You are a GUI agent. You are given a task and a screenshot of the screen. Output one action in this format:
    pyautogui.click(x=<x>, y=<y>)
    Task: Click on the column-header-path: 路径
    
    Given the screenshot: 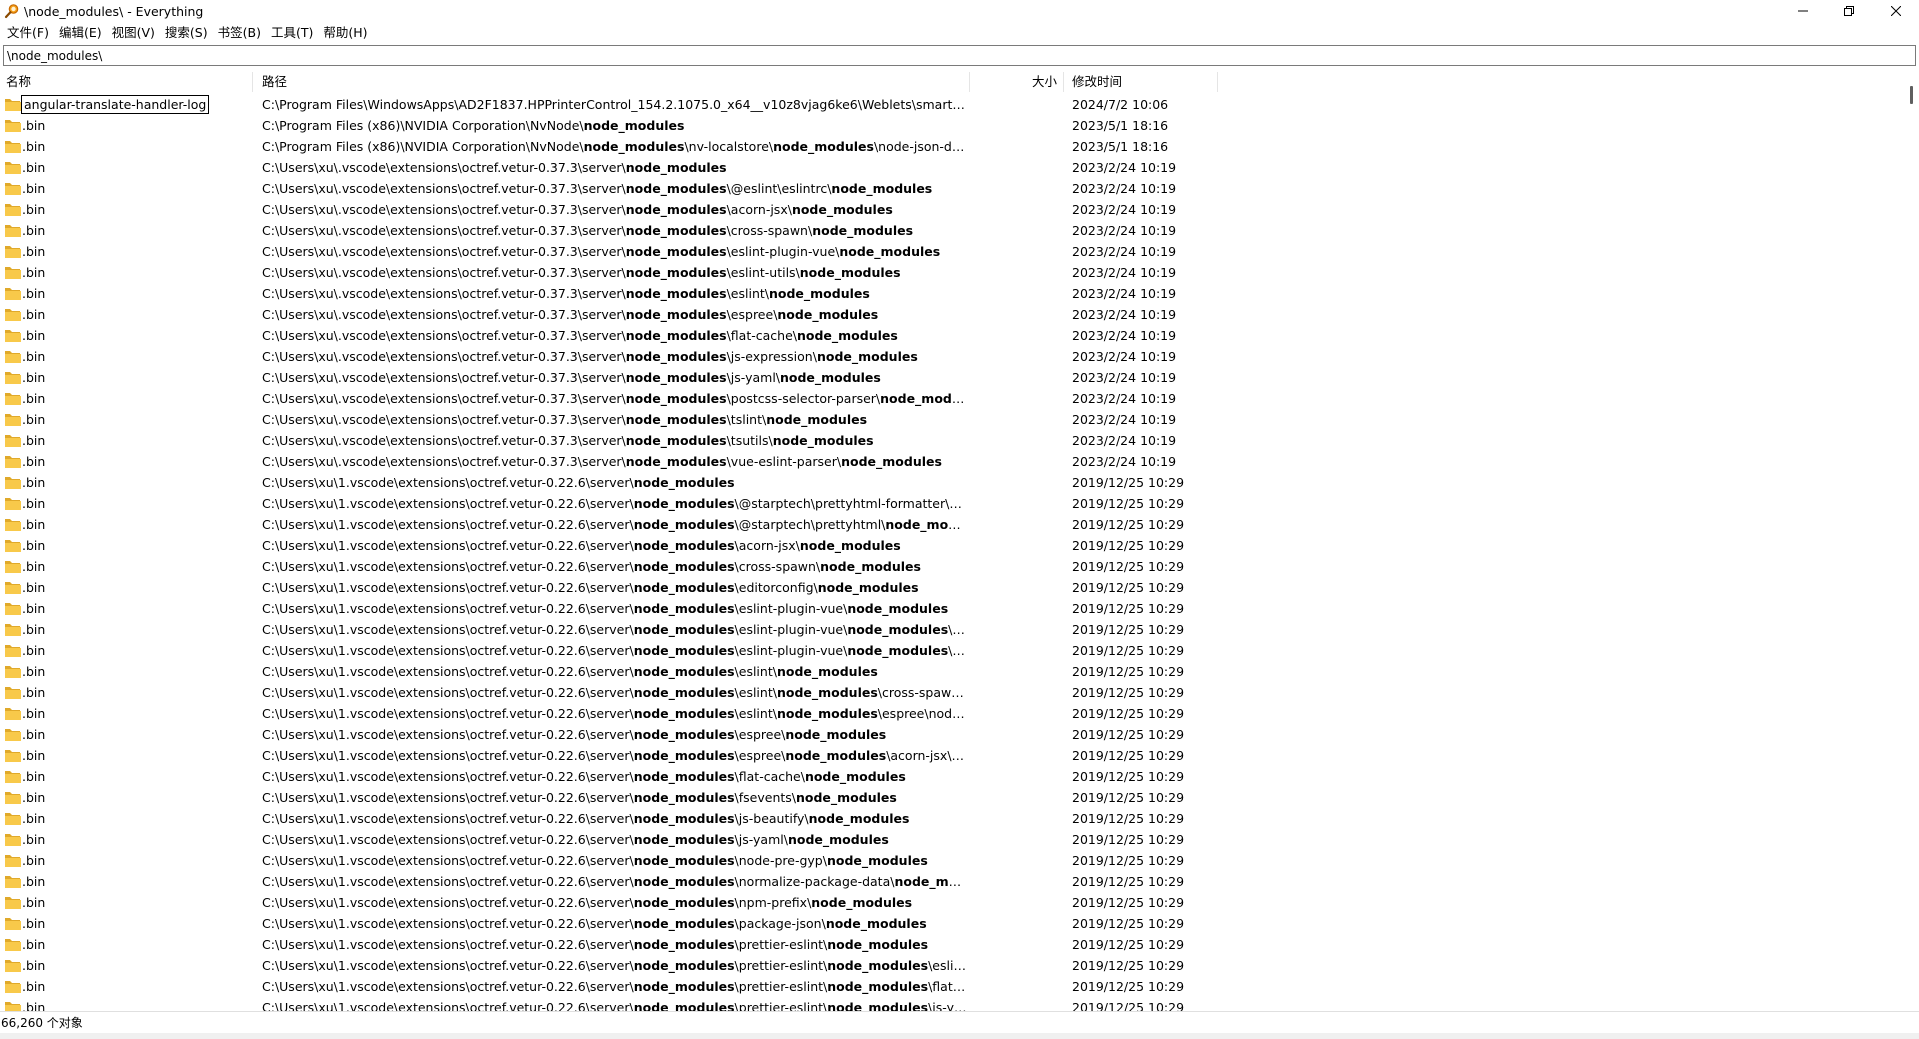 What is the action you would take?
    pyautogui.click(x=611, y=82)
    